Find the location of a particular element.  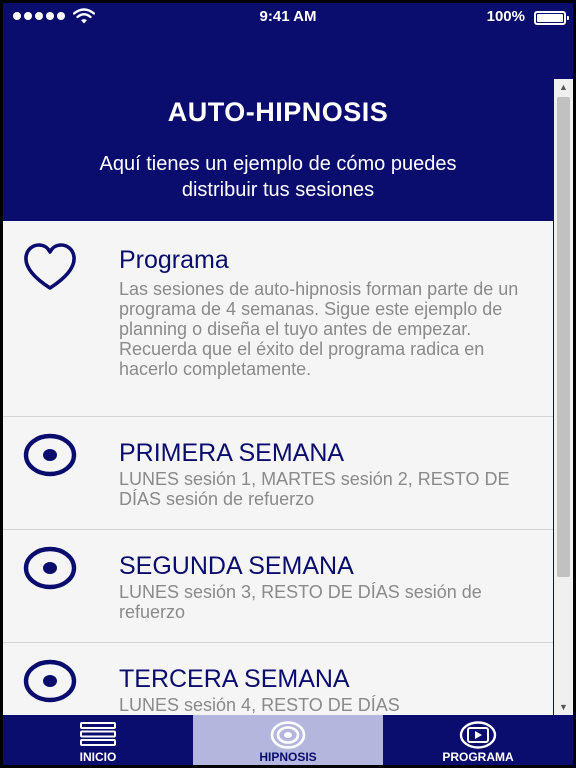

scrollbar-thumb is located at coordinates (563, 337).